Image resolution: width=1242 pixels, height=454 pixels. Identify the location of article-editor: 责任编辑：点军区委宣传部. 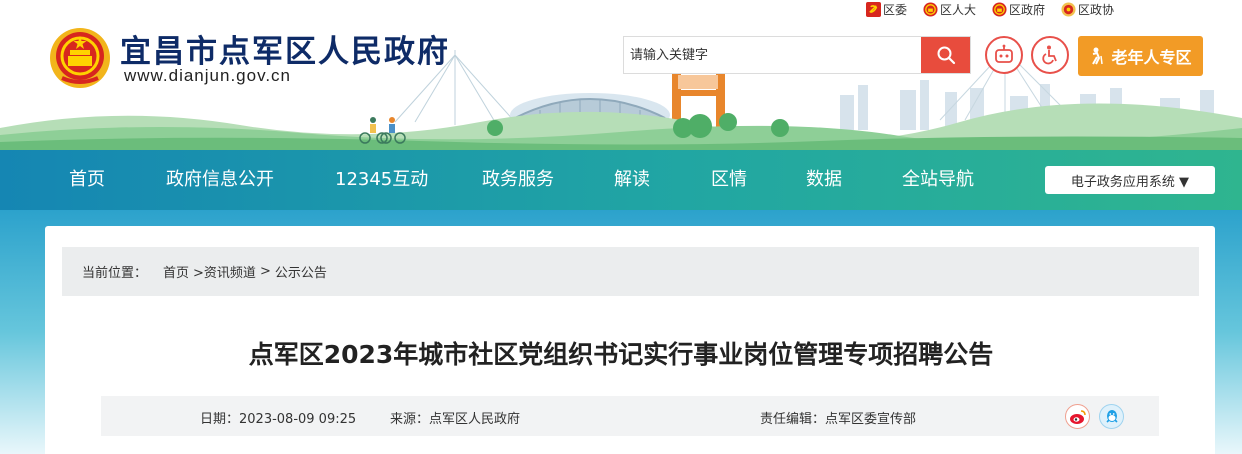
(838, 419).